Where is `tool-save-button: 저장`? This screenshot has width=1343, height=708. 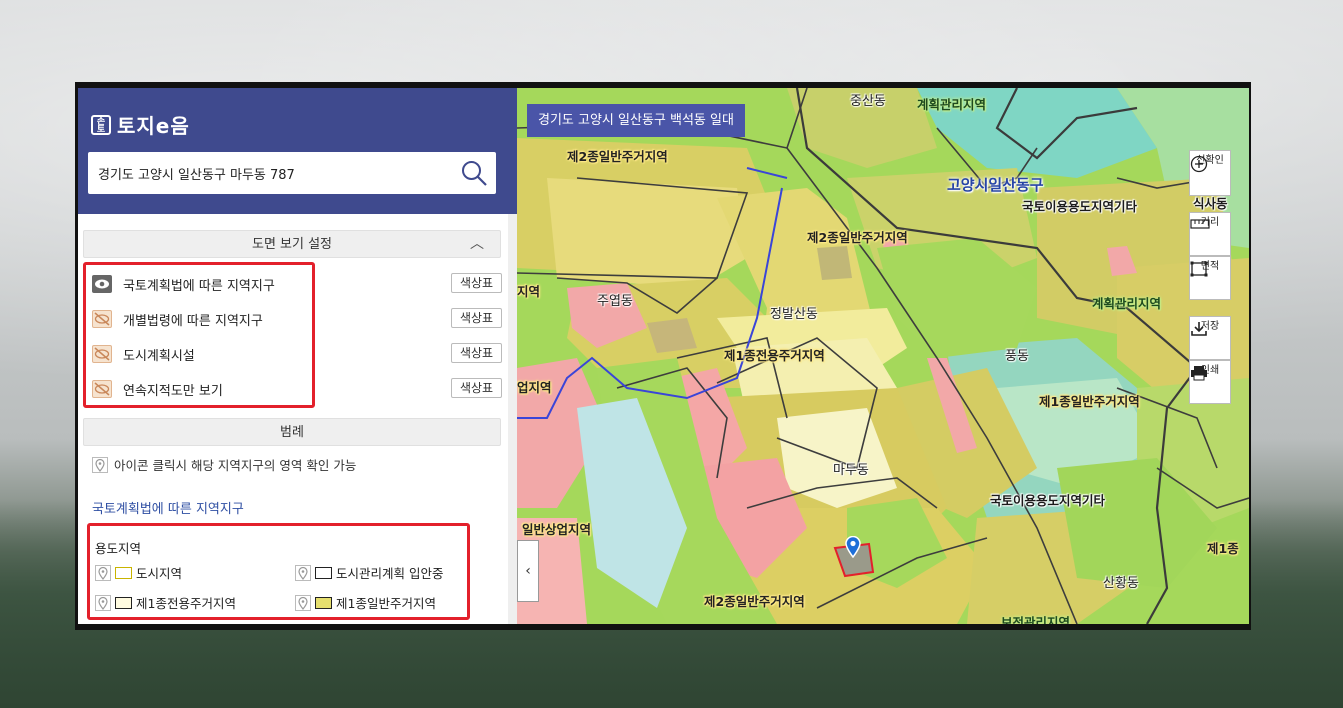
tool-save-button: 저장 is located at coordinates (1210, 338).